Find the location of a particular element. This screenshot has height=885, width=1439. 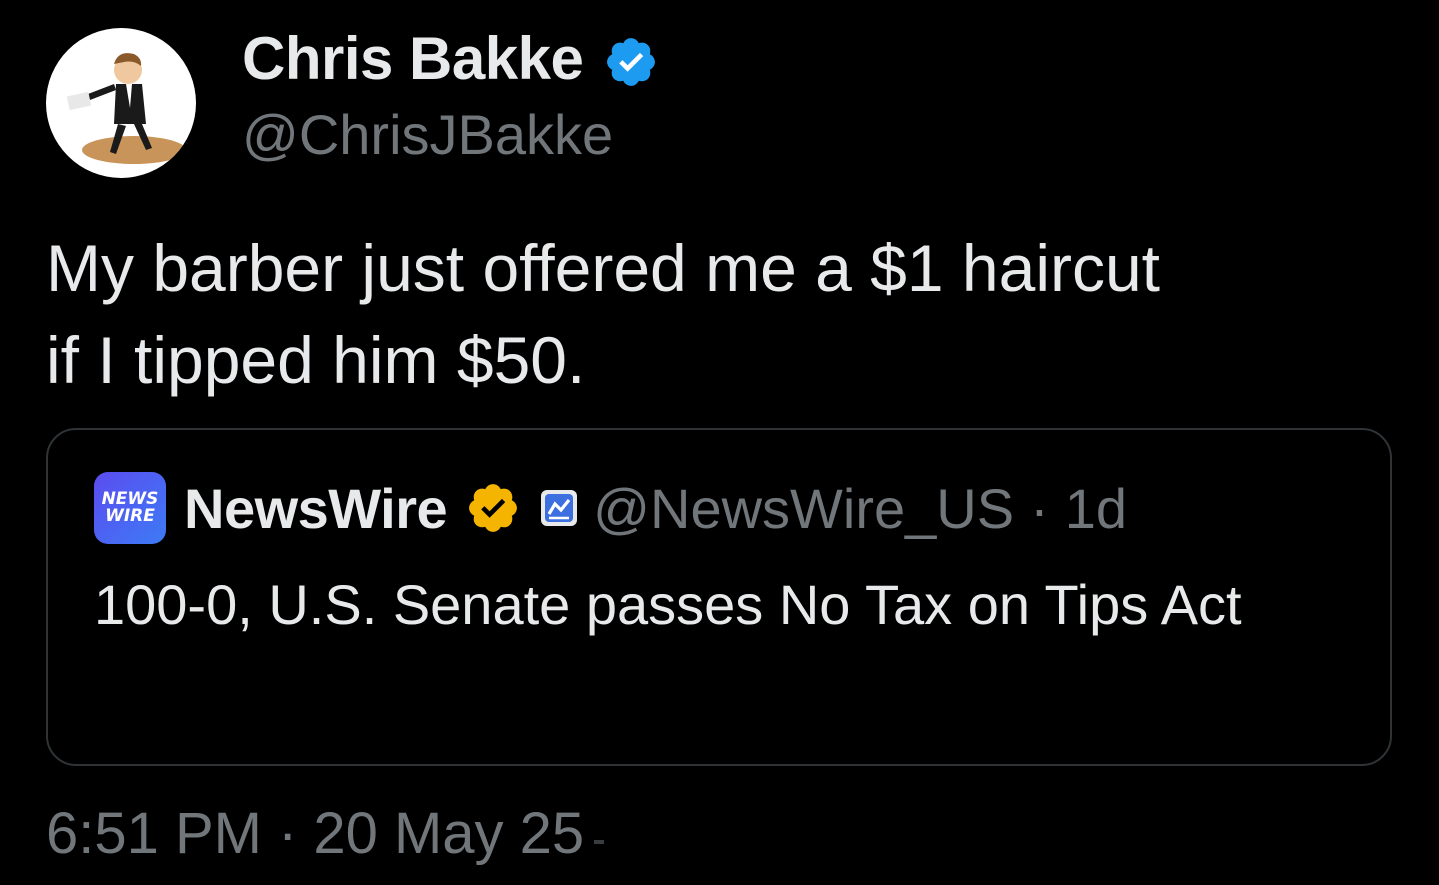

quoted-tweet-time: 1d is located at coordinates (1096, 508).